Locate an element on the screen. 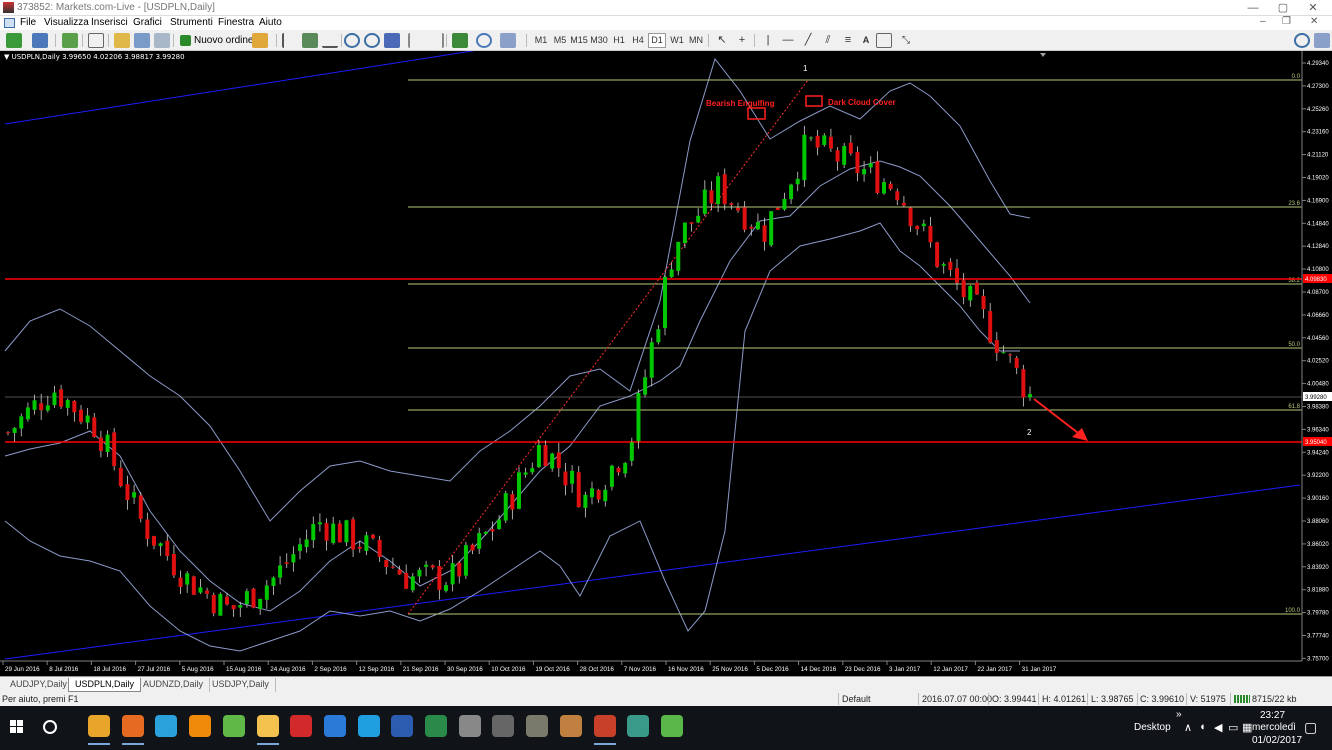  timeframe-mn: MN is located at coordinates (696, 40).